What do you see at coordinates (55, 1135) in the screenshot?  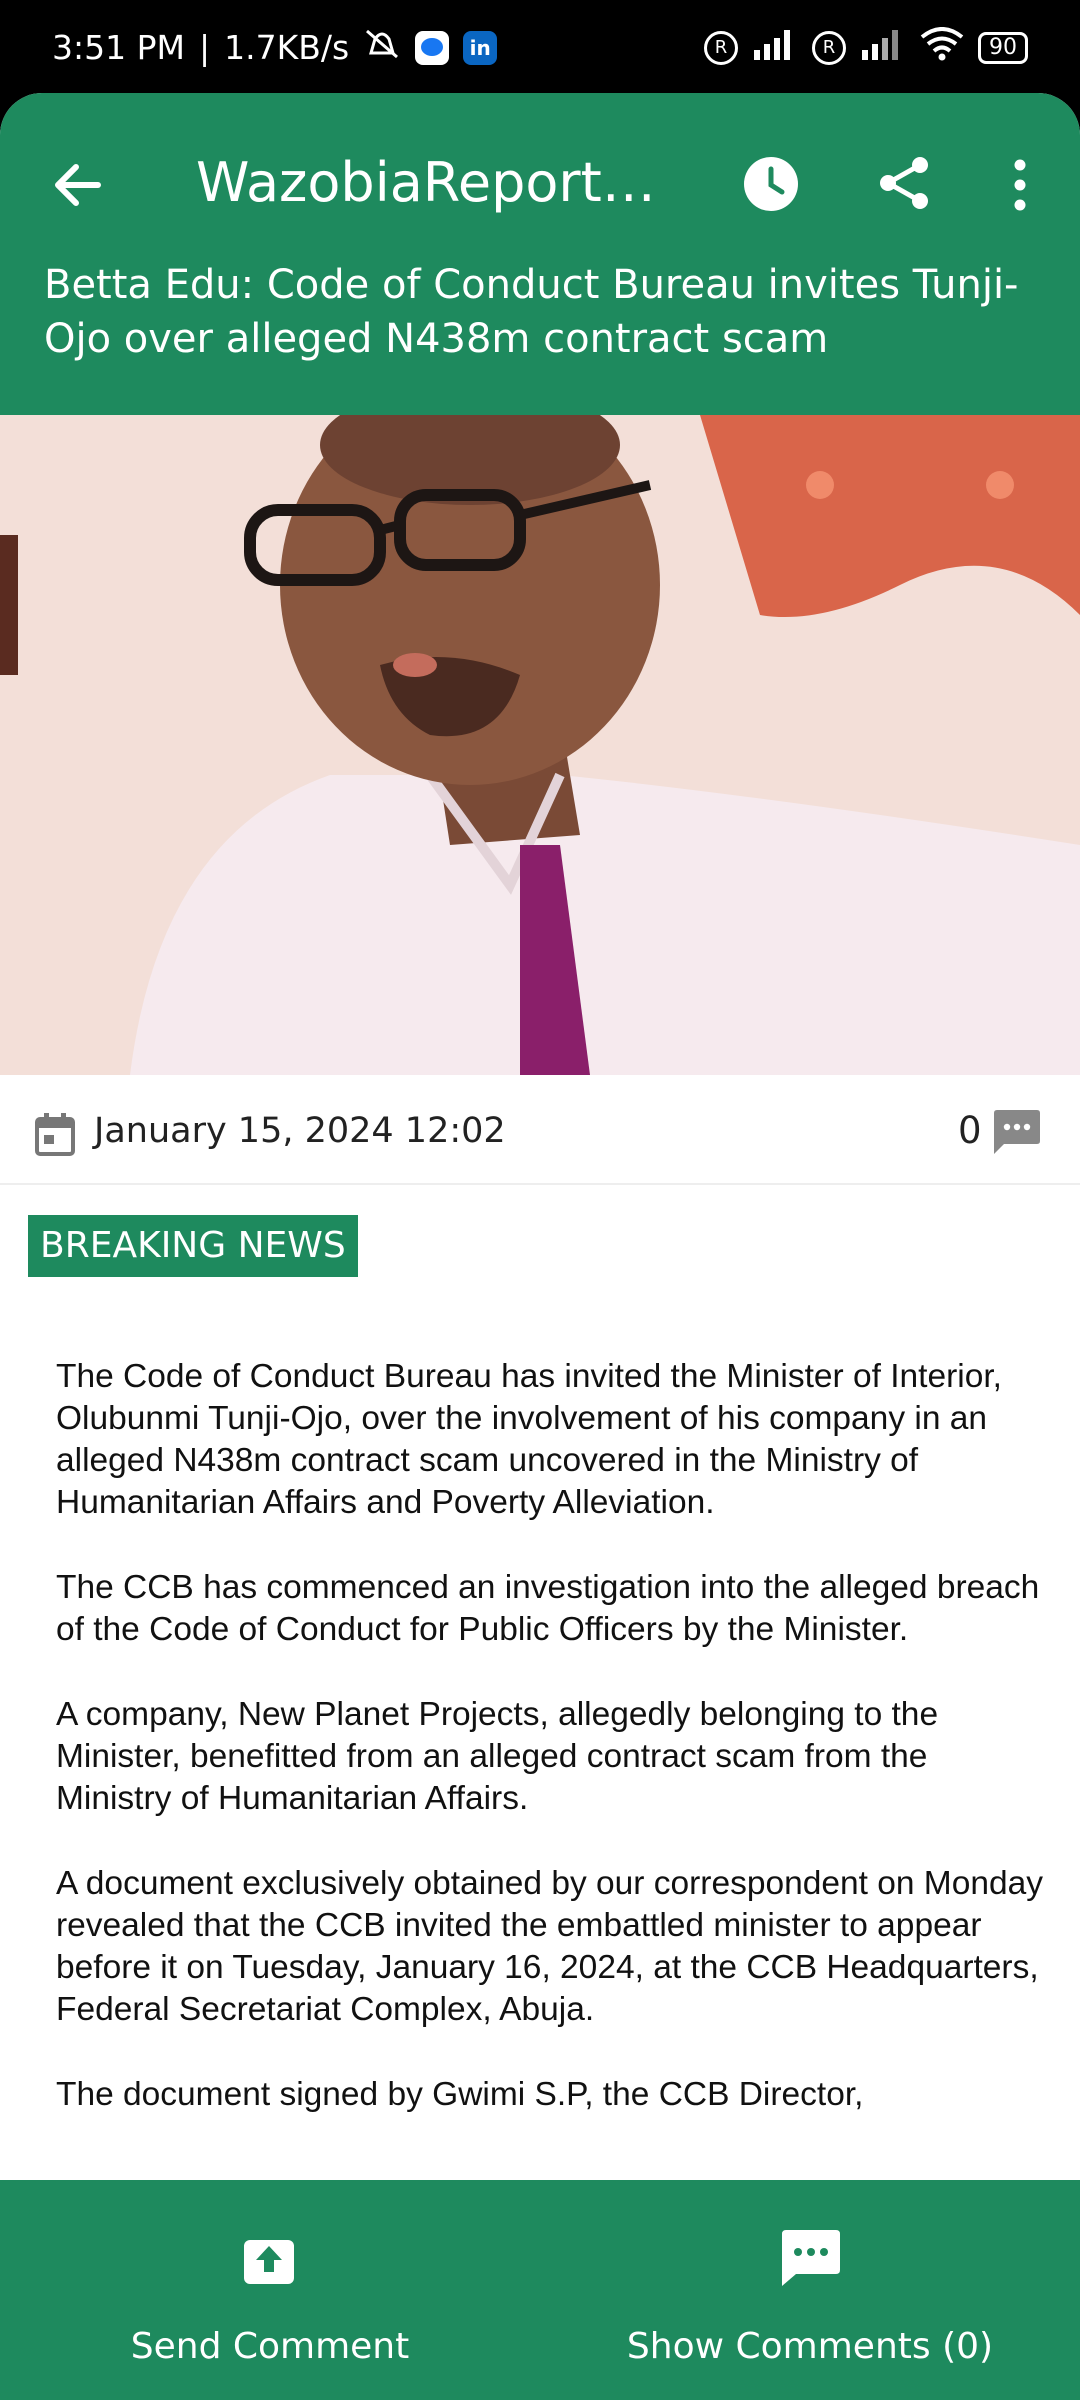 I see `calendar-icon` at bounding box center [55, 1135].